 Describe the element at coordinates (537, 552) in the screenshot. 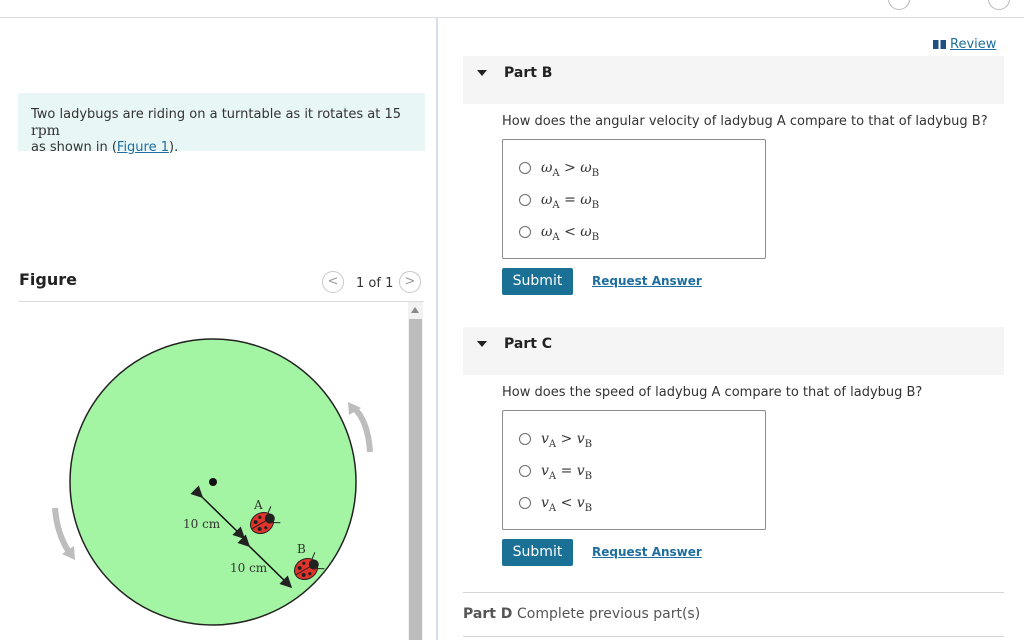

I see `part-c-submit-button: Submit` at that location.